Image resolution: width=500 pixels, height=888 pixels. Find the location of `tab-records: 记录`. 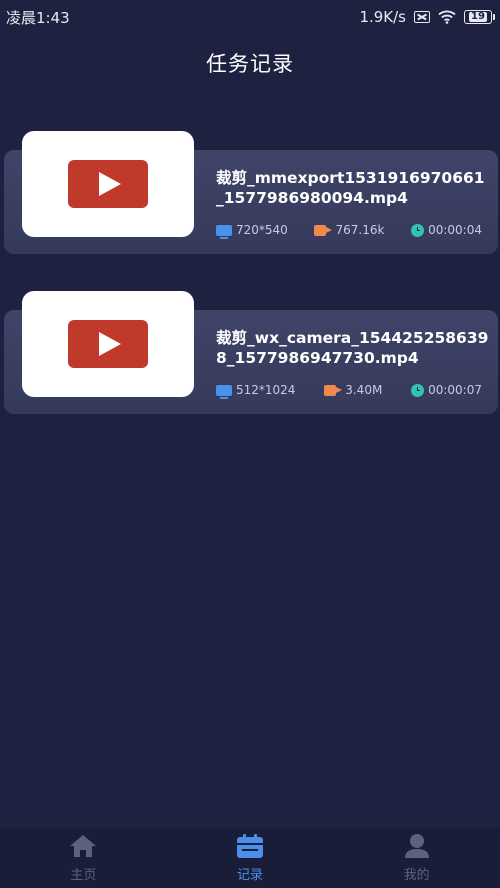

tab-records: 记录 is located at coordinates (250, 858).